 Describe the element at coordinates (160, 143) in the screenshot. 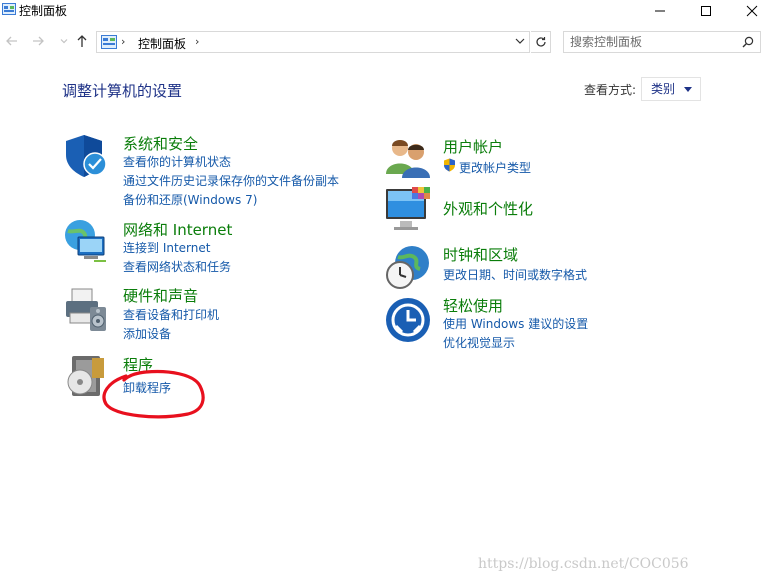

I see `category-title-system-security: 系统和安全` at that location.